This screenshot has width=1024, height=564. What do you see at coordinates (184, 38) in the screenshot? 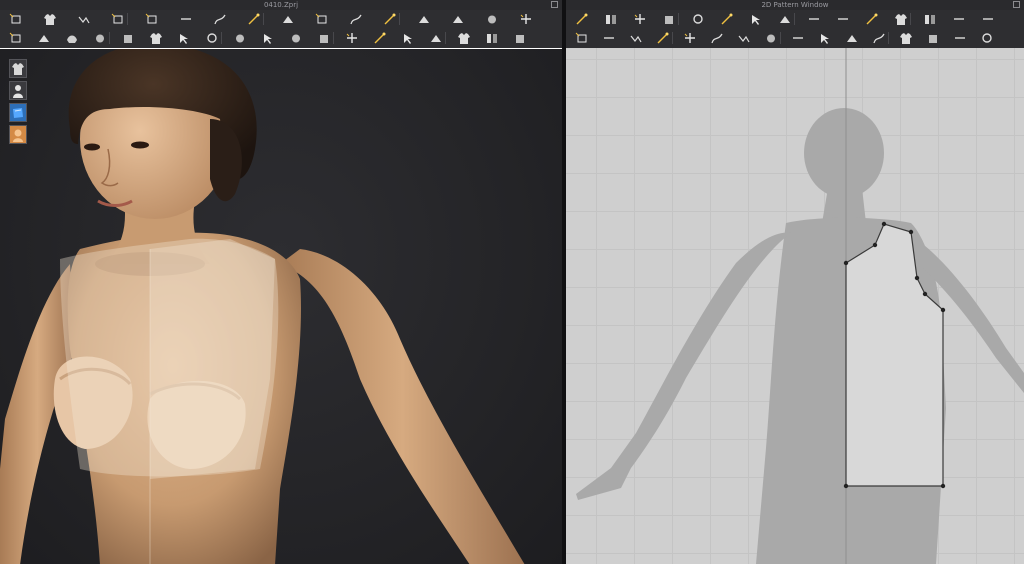
I see `pin-box-icon` at bounding box center [184, 38].